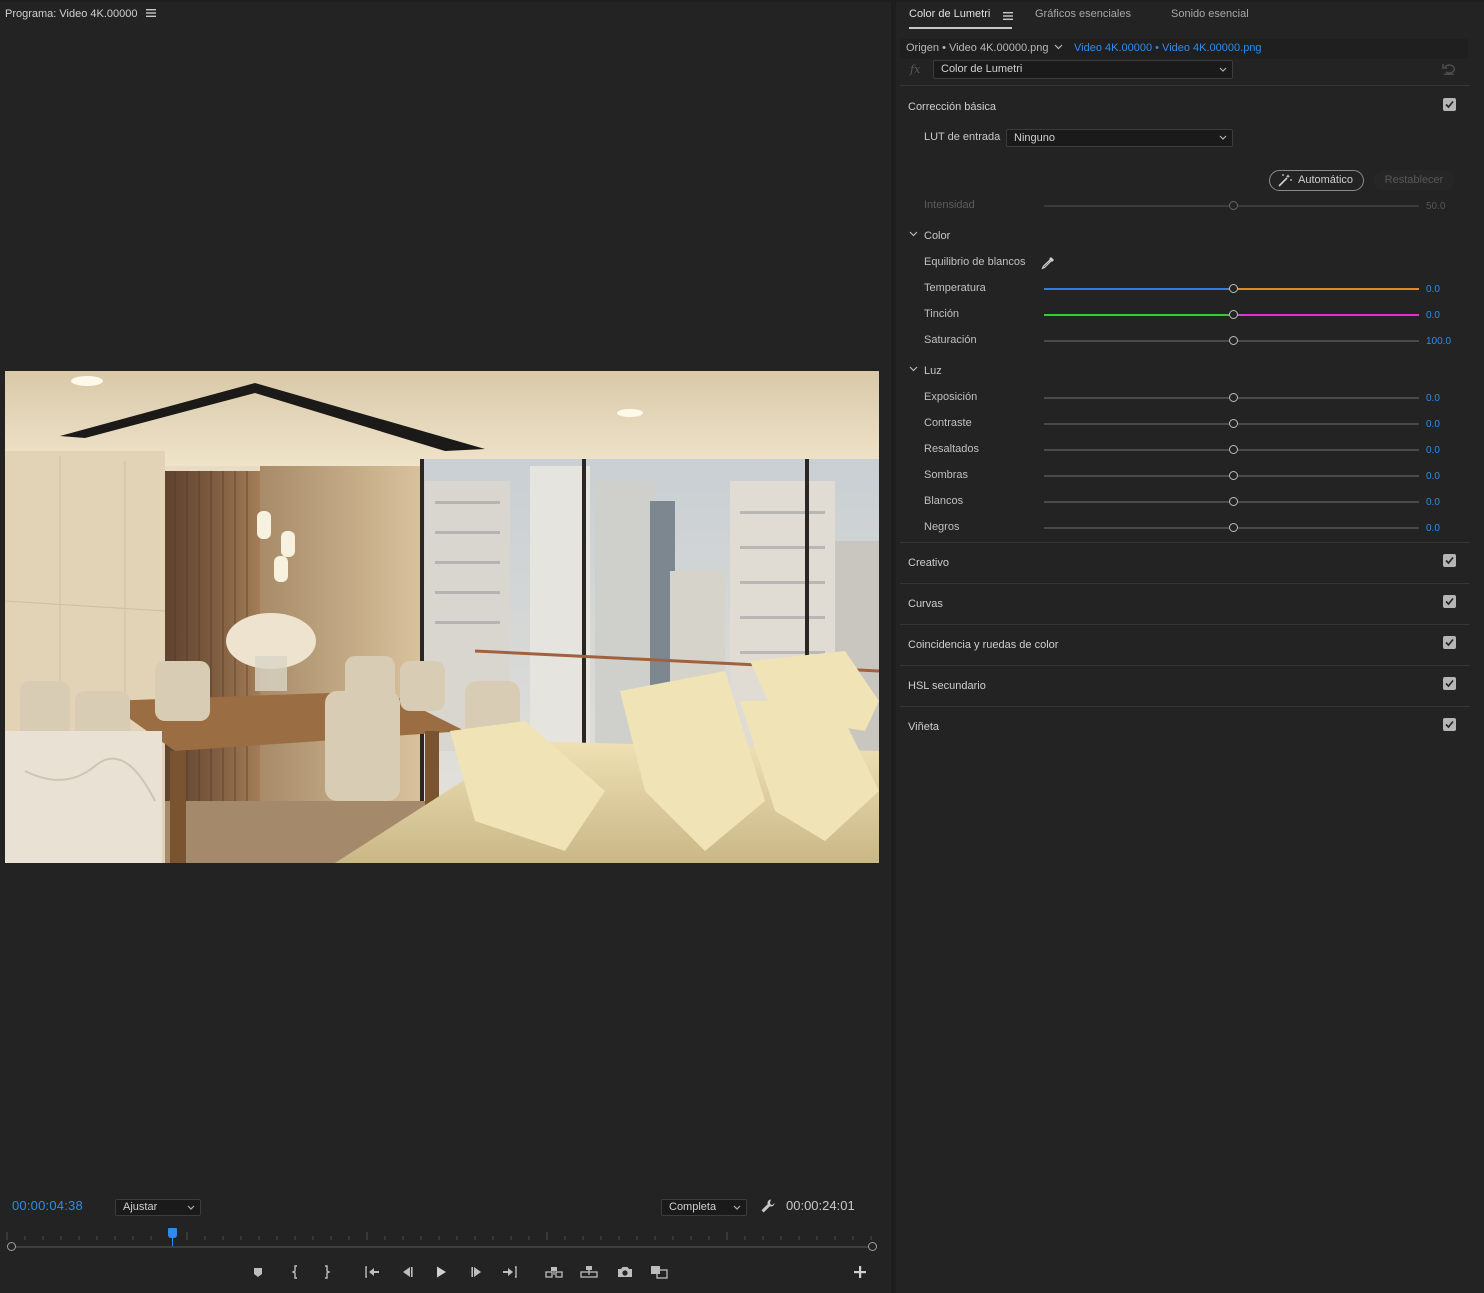 The image size is (1484, 1293). Describe the element at coordinates (1449, 560) in the screenshot. I see `creative-enable-checkbox` at that location.